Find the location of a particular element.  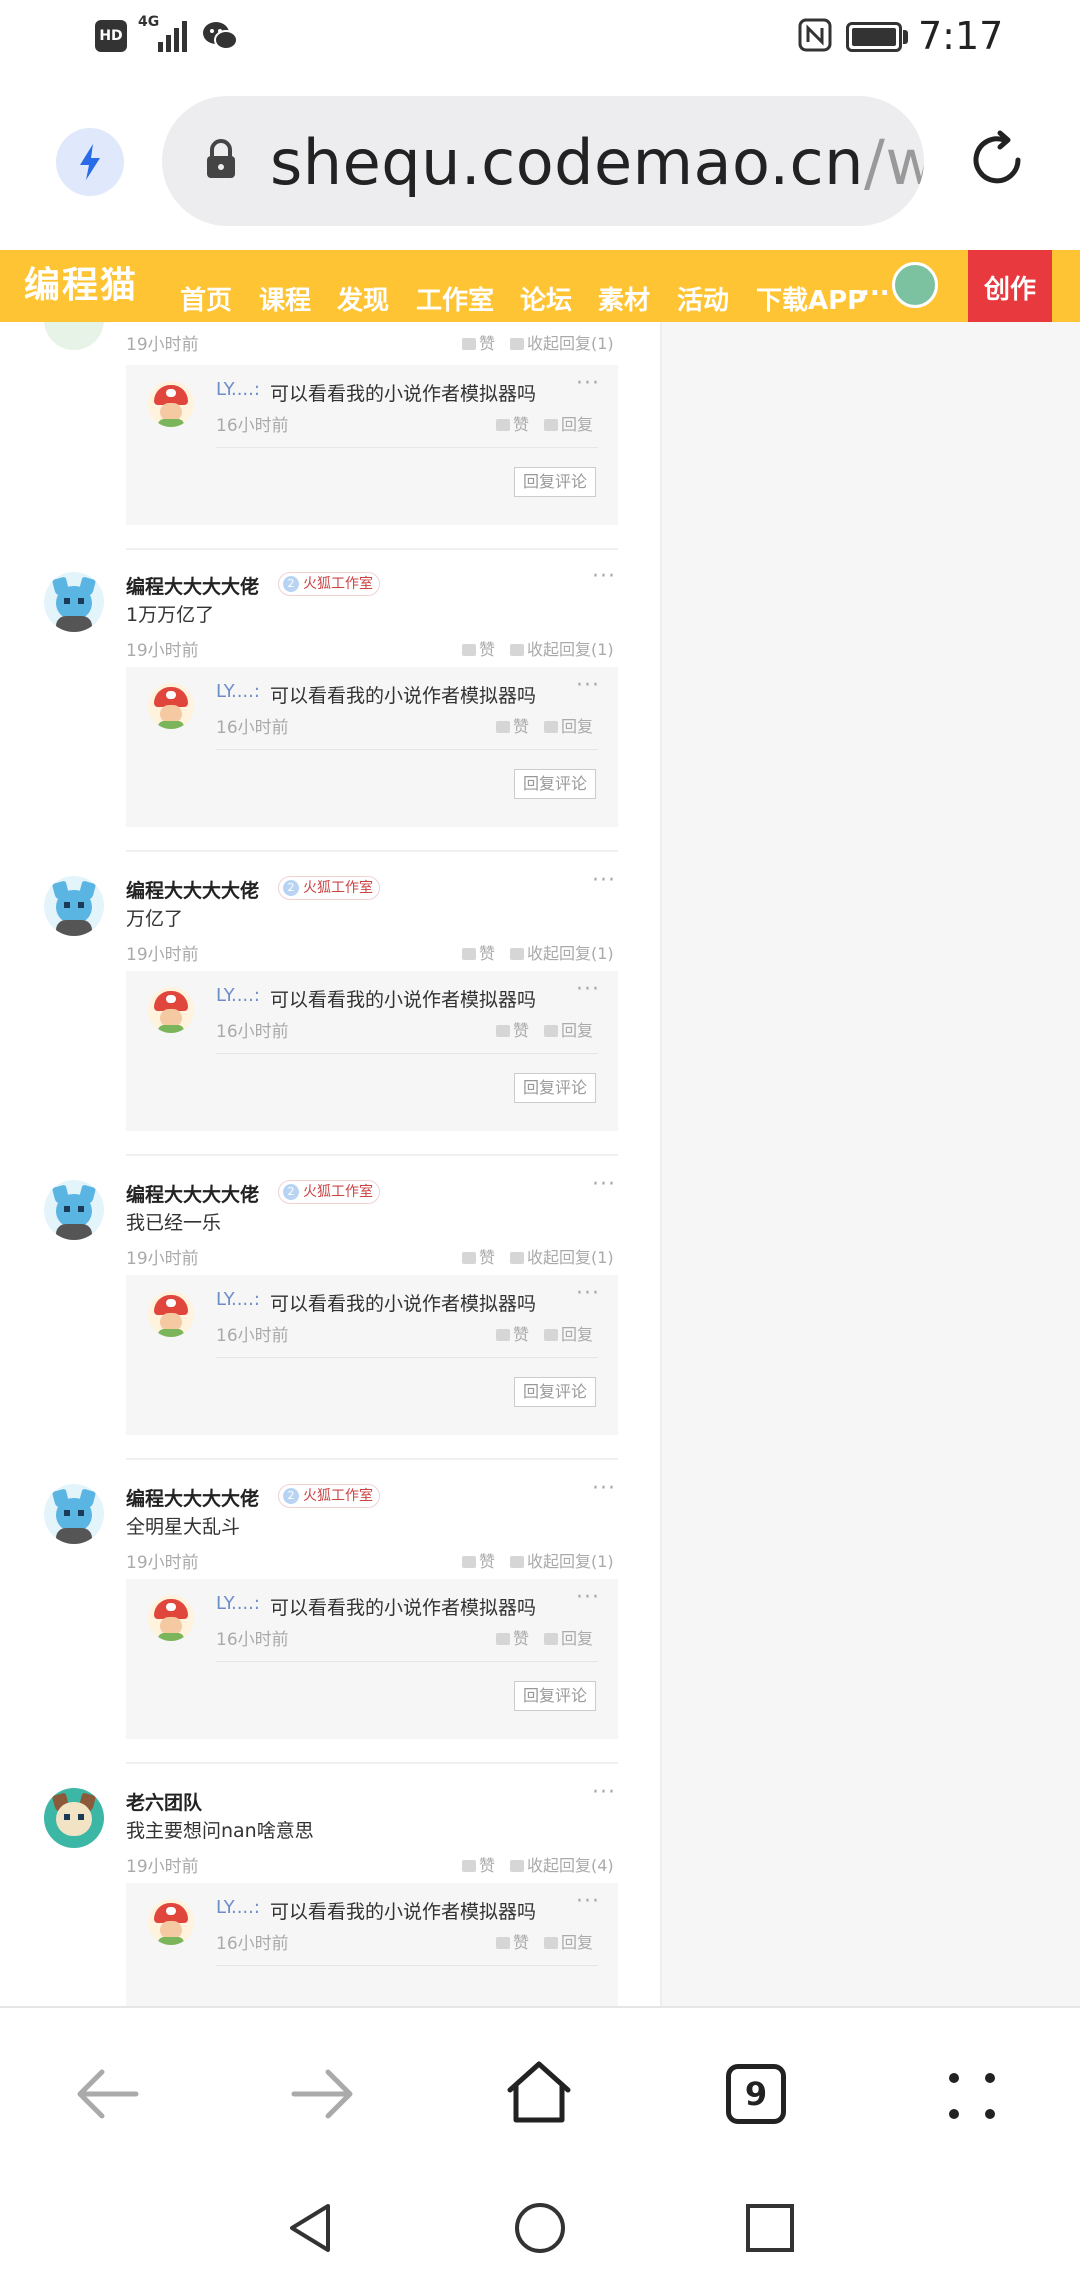

address-bar: shequ.codemao.cn/wo is located at coordinates (543, 161).